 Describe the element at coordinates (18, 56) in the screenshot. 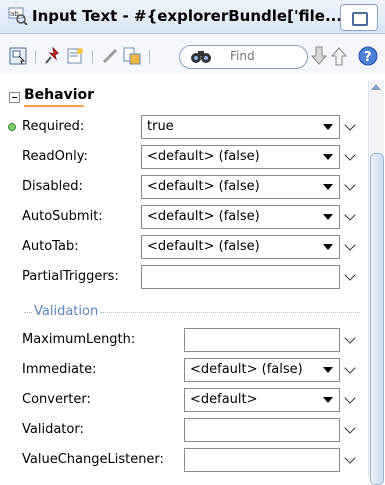

I see `select-component-icon` at that location.